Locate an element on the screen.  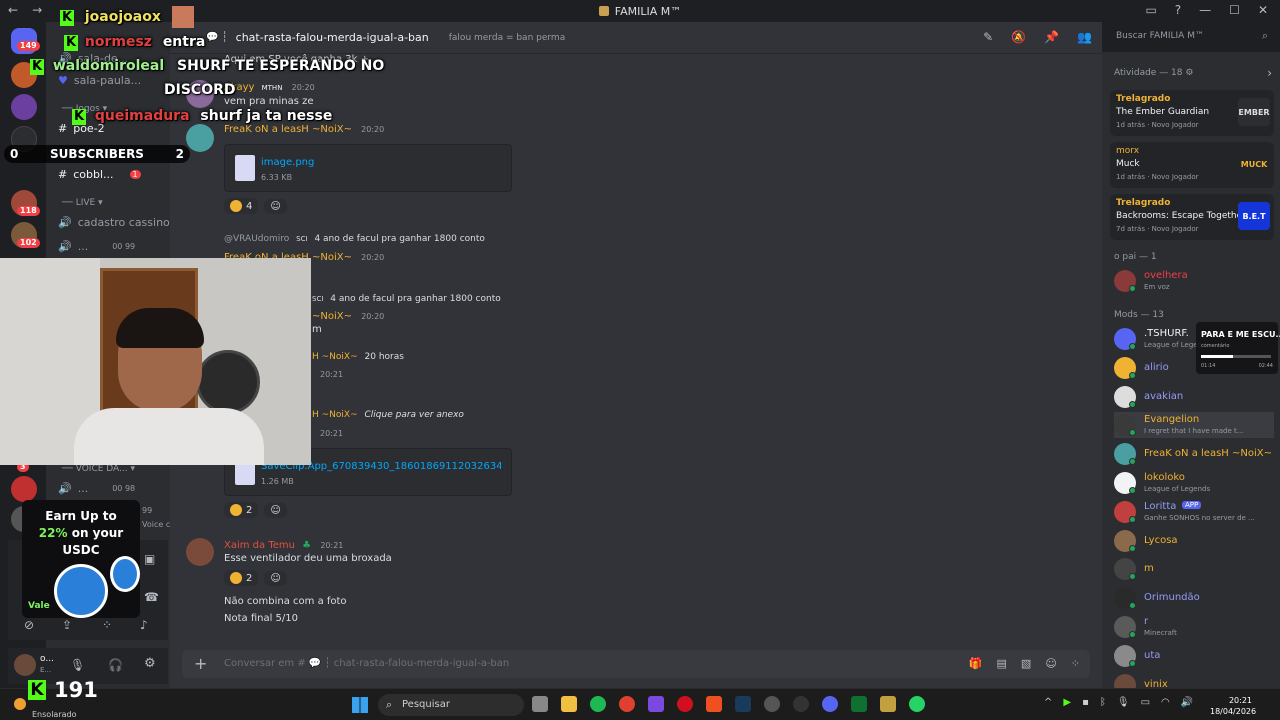
soundboard-icon: ♪ is located at coordinates (144, 625).